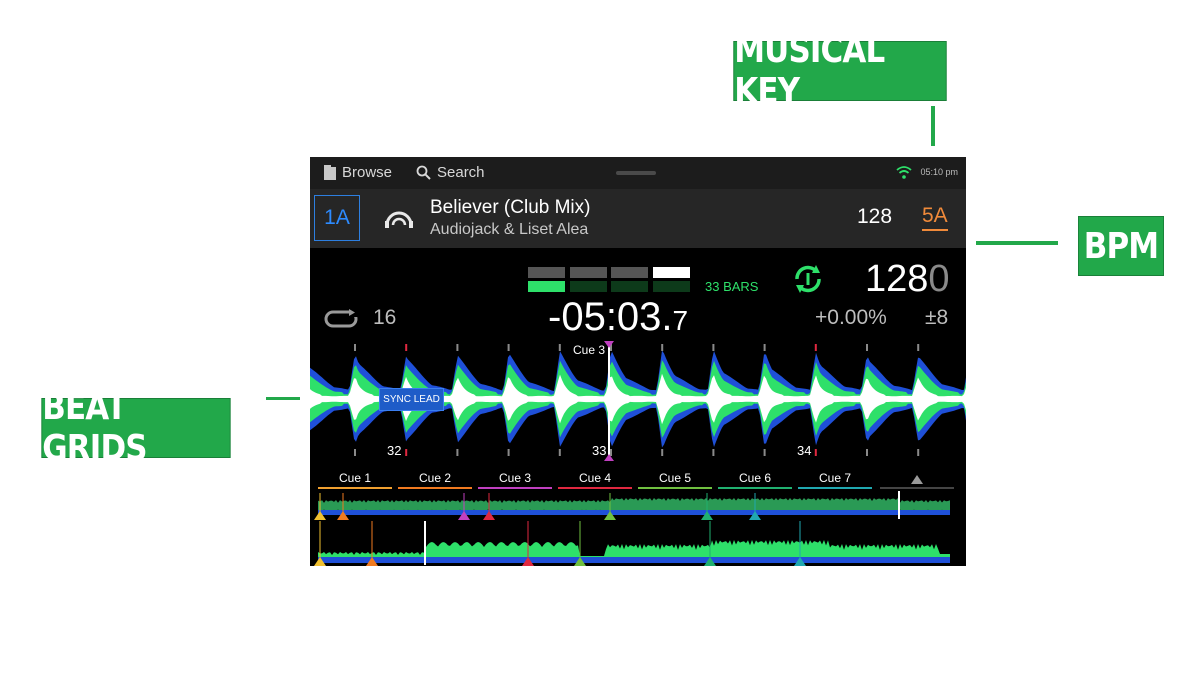 The image size is (1200, 675). Describe the element at coordinates (609, 344) in the screenshot. I see `cue-3-marker` at that location.